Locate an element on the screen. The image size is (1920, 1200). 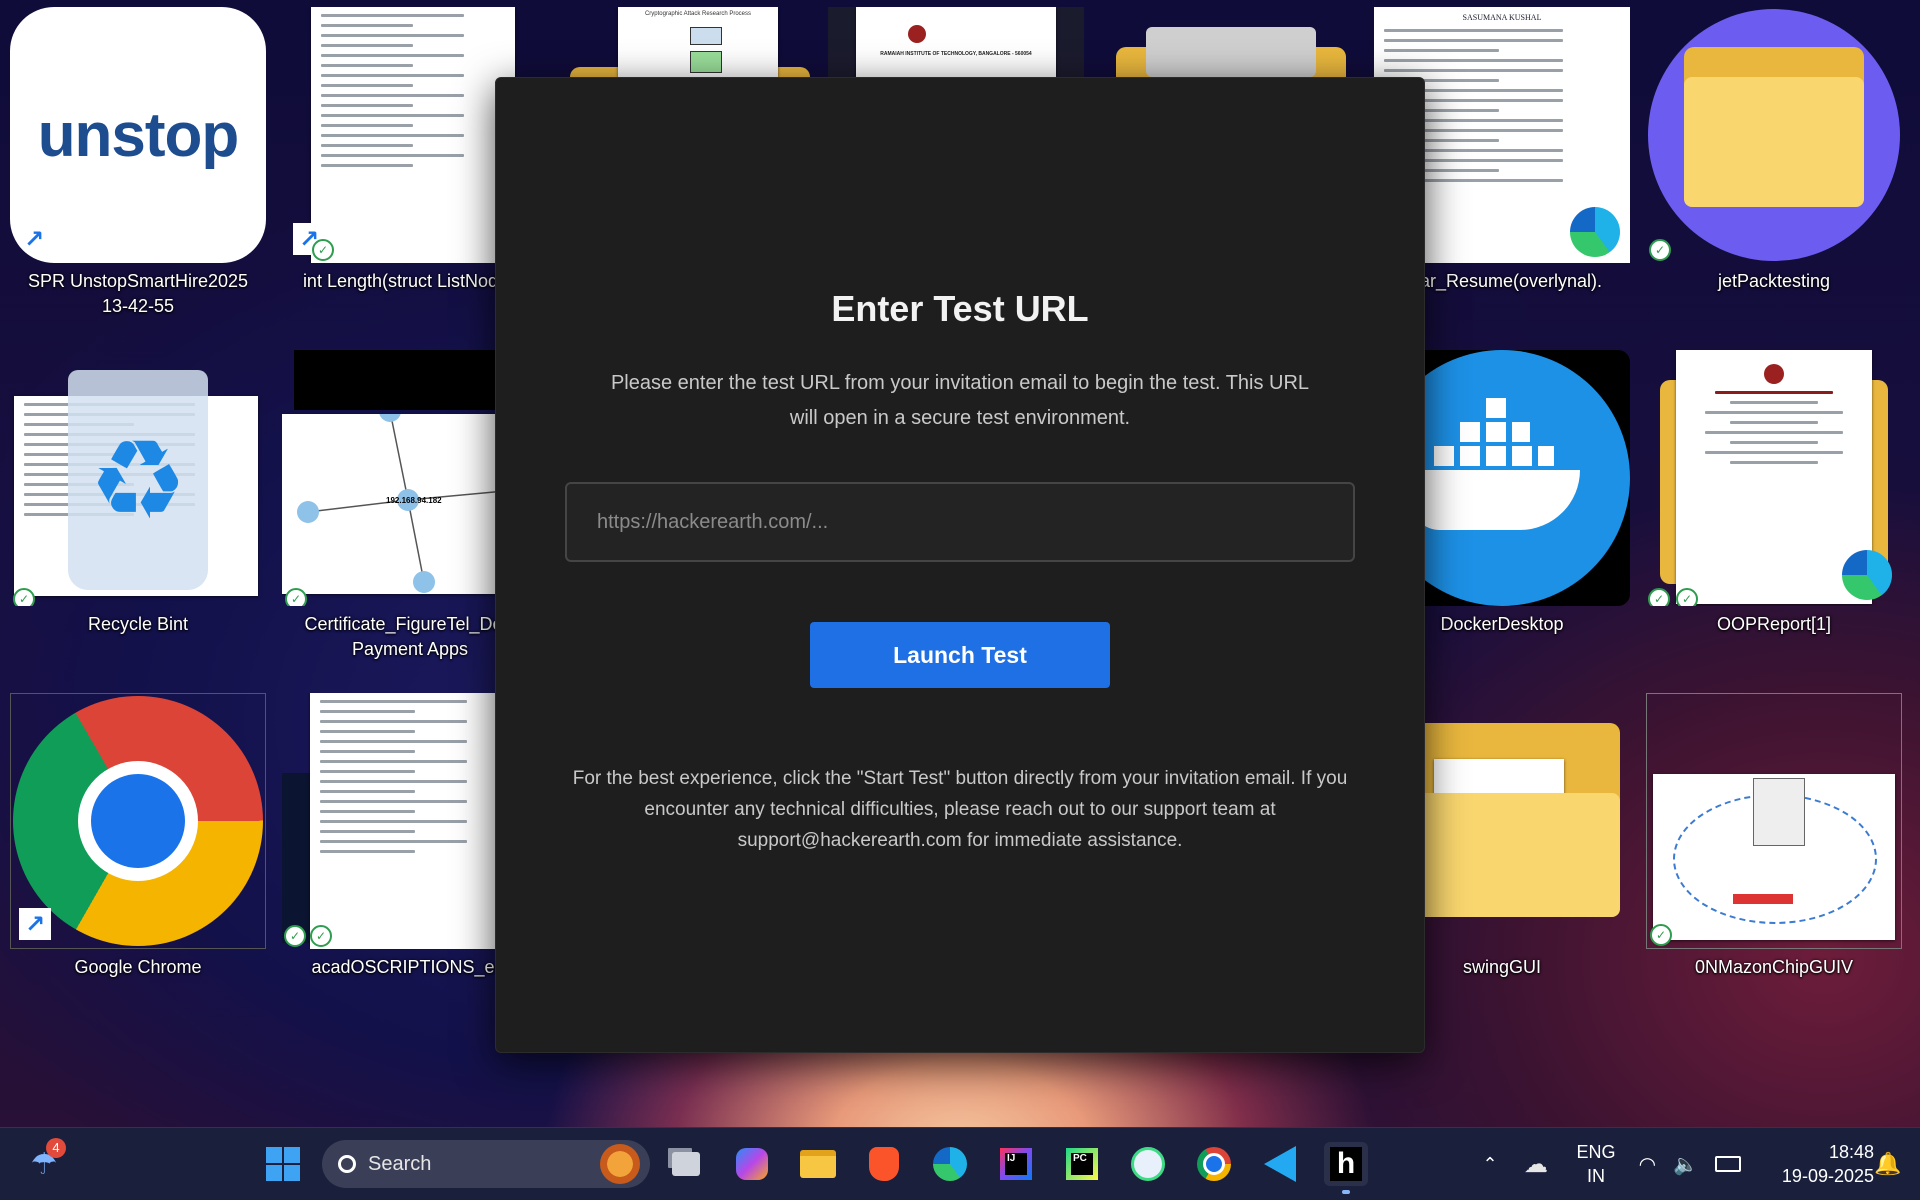
graph-node-label: 192.168.94.182 is located at coordinates (414, 500).